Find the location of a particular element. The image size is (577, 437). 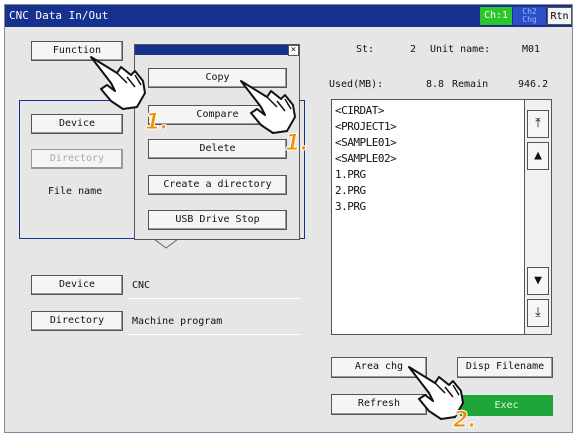

file-name-label: File name is located at coordinates (75, 191).